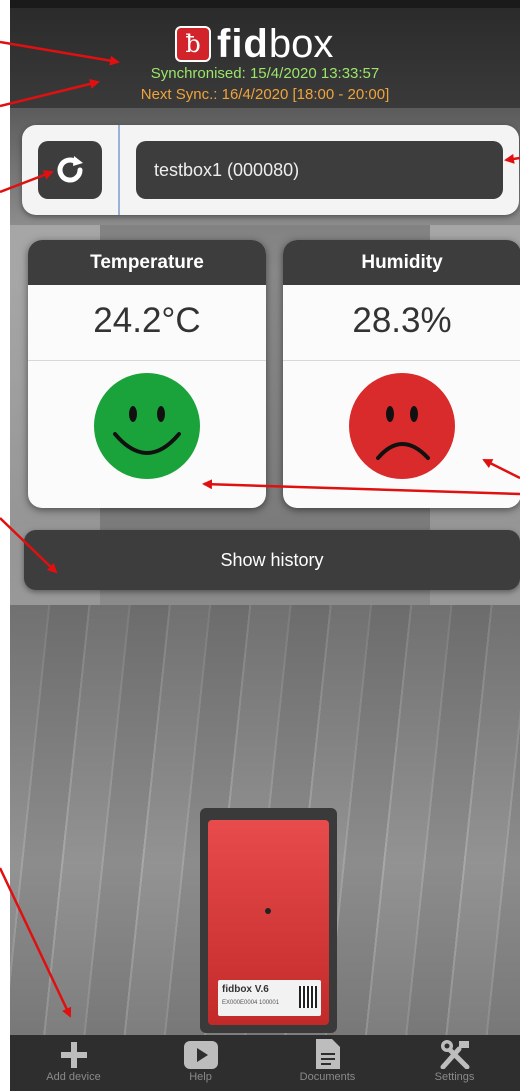 The width and height of the screenshot is (520, 1091). What do you see at coordinates (147, 262) in the screenshot?
I see `temperature-title: Temperature` at bounding box center [147, 262].